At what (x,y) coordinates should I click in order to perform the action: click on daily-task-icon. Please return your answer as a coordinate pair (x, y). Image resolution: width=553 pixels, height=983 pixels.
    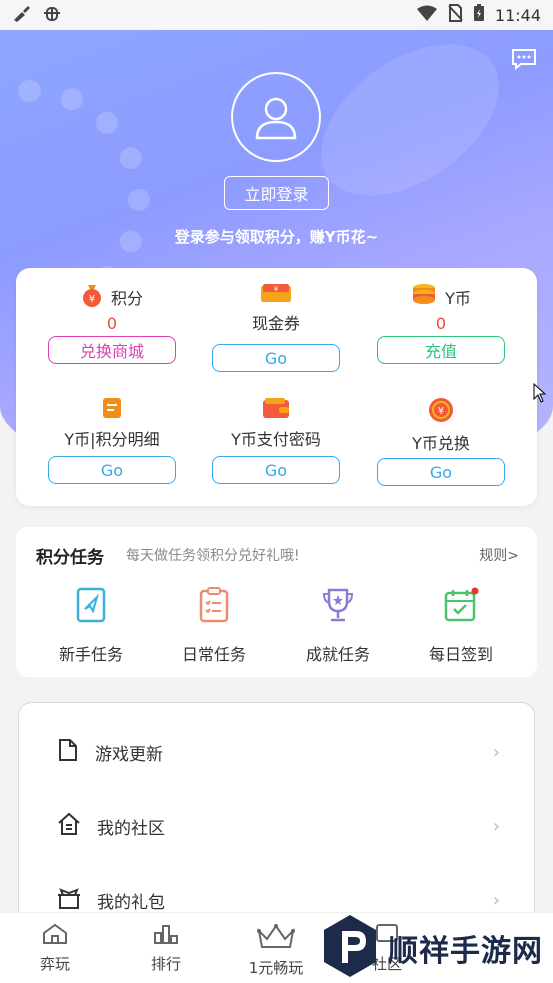
    Looking at the image, I should click on (214, 607).